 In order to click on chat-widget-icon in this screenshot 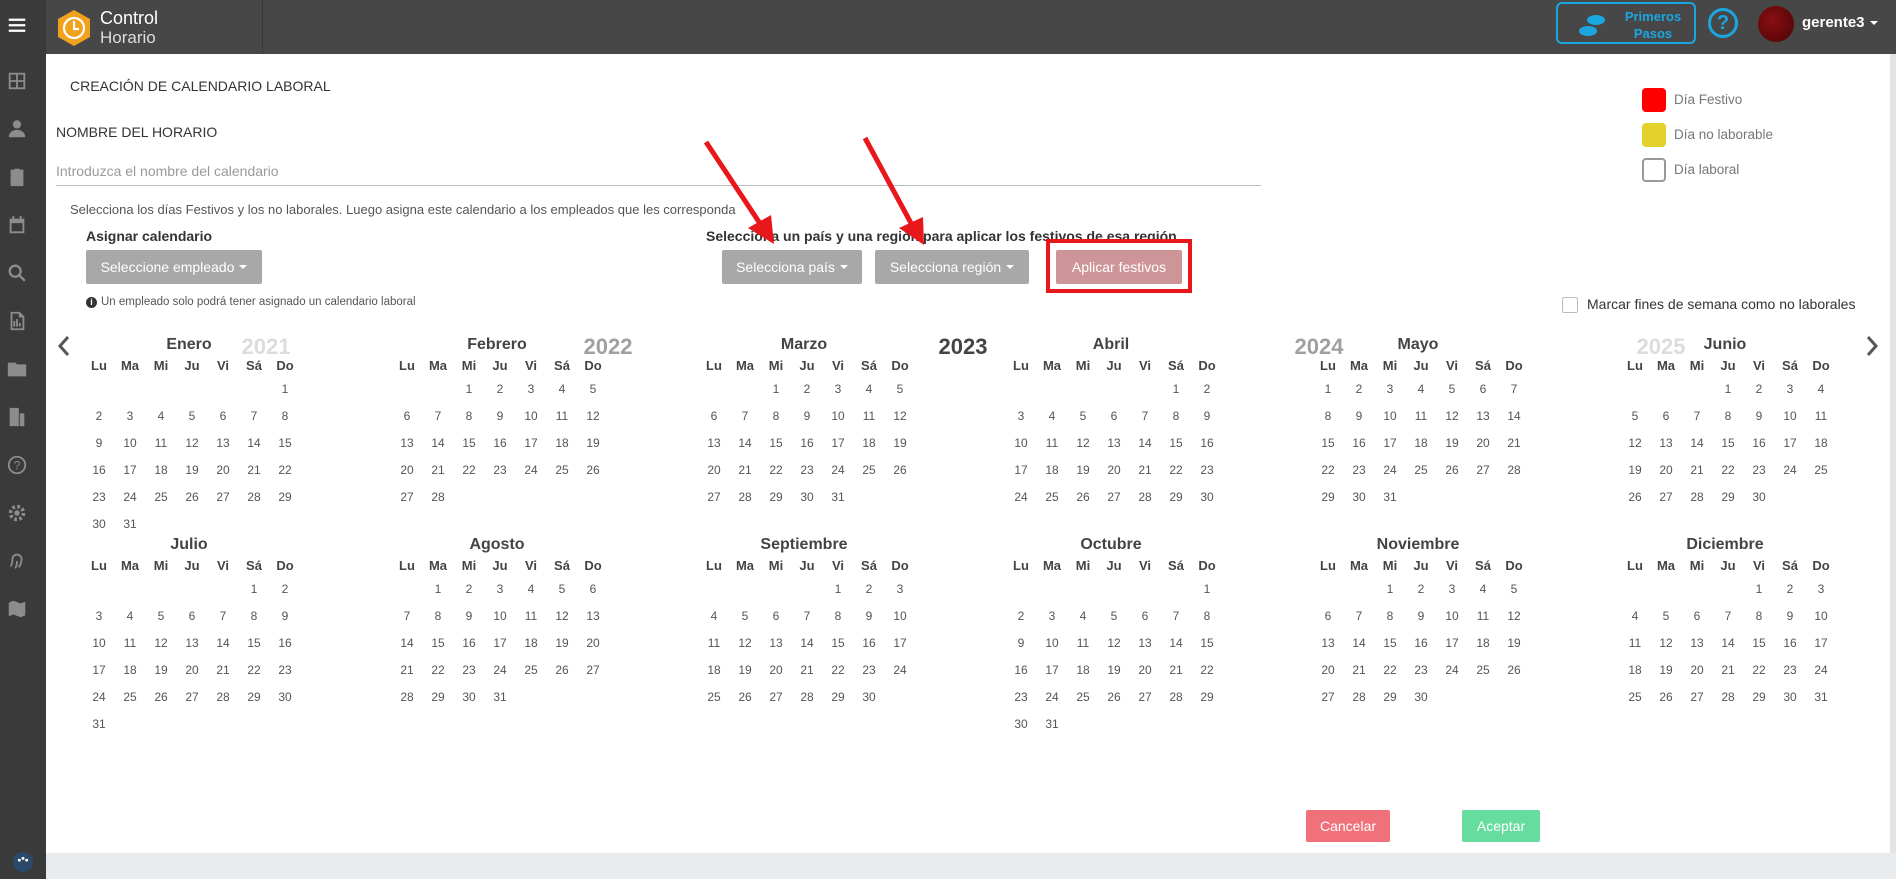, I will do `click(23, 862)`.